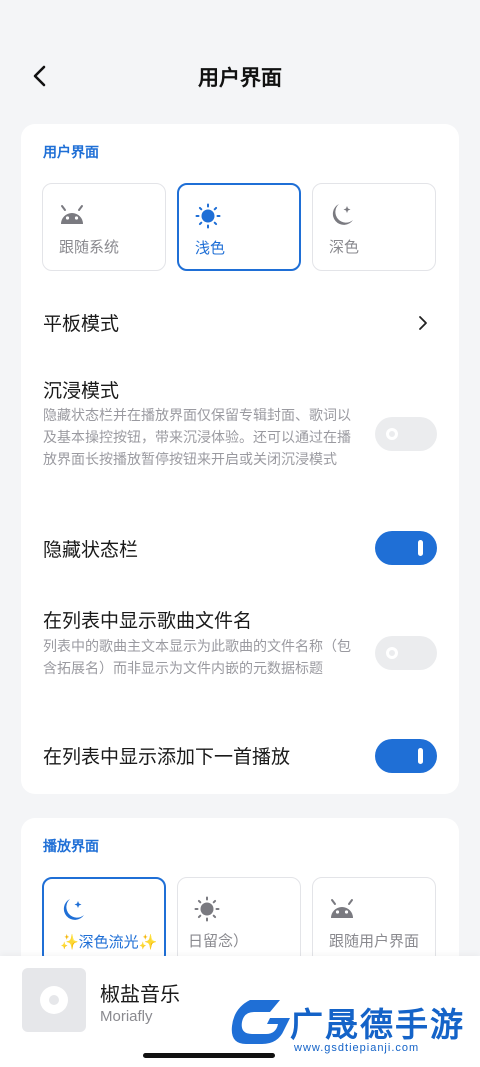 This screenshot has height=1067, width=480. I want to click on theme-option-label: 深色, so click(344, 247).